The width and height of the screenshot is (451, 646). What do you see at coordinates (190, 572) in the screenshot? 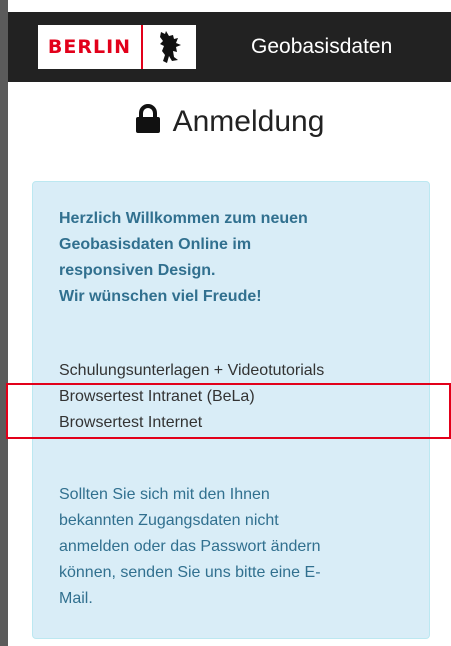
I see `notice-line: können, senden Sie uns bitte eine E-` at bounding box center [190, 572].